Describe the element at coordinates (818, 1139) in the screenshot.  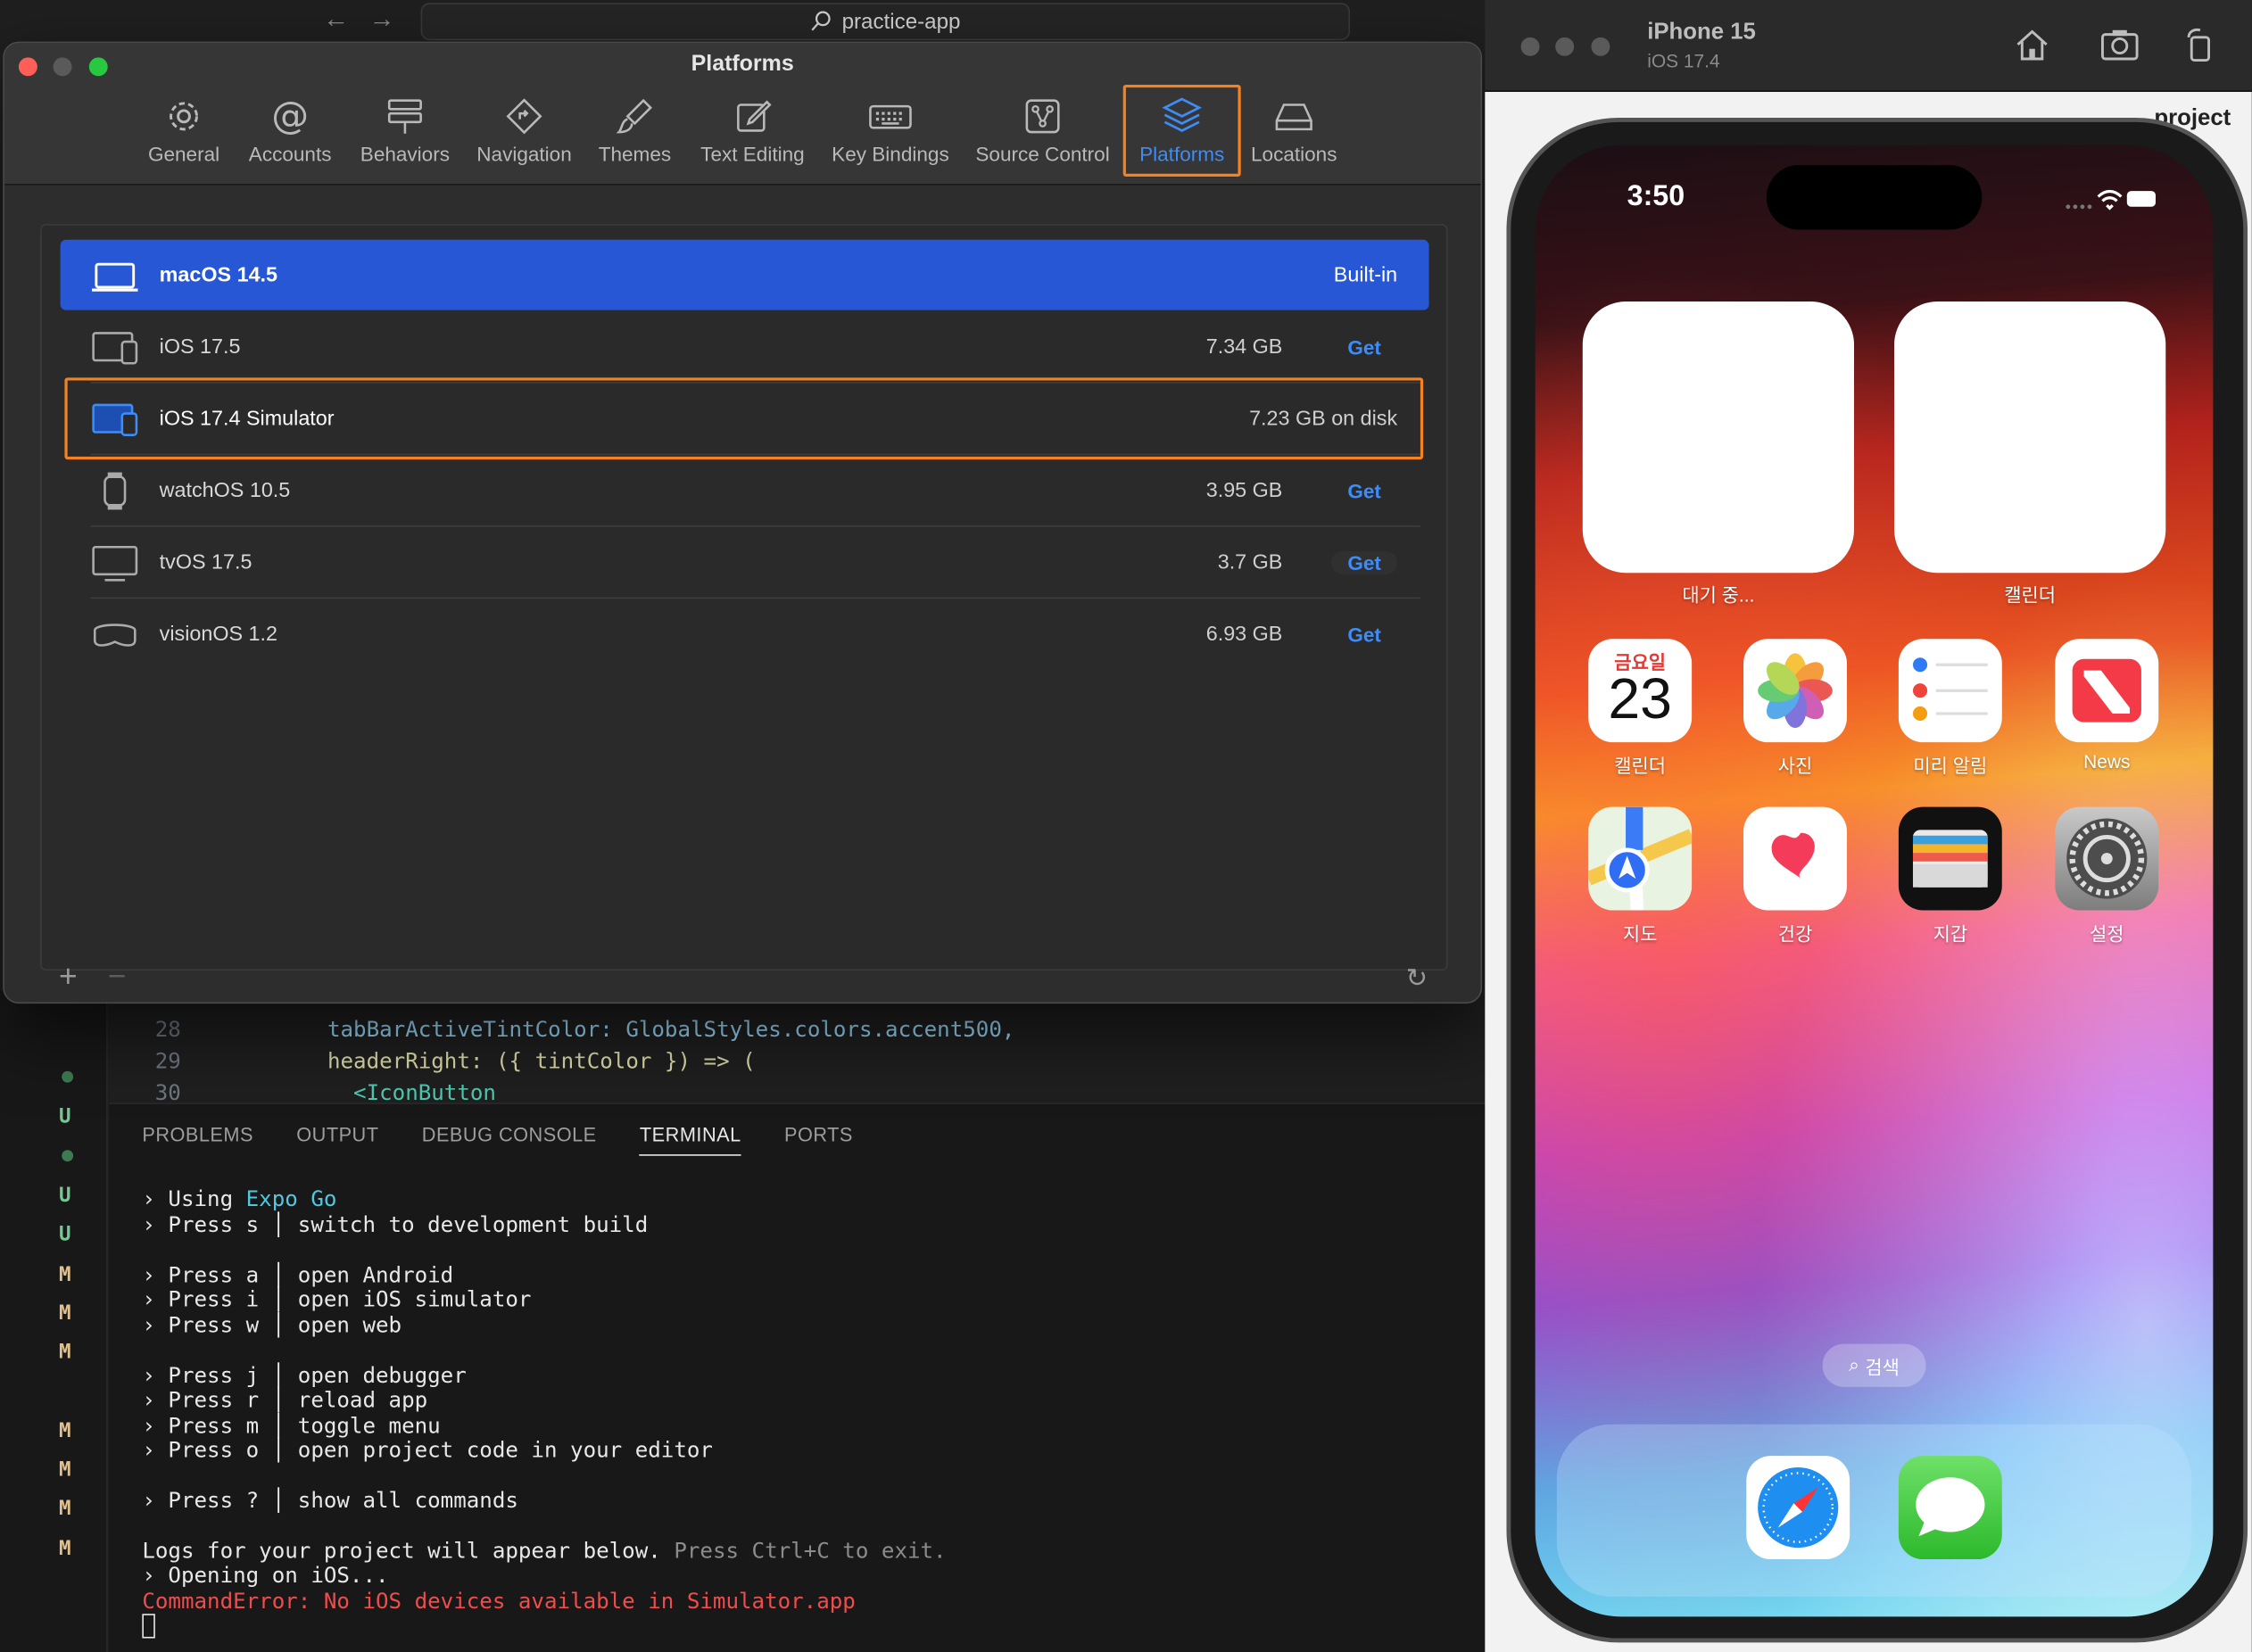
I see `tab-ports: PORTS` at that location.